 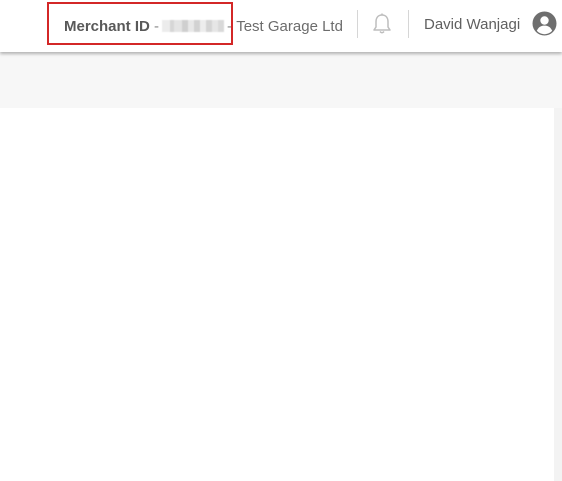 I want to click on company-name: Test Garage Ltd, so click(x=289, y=26).